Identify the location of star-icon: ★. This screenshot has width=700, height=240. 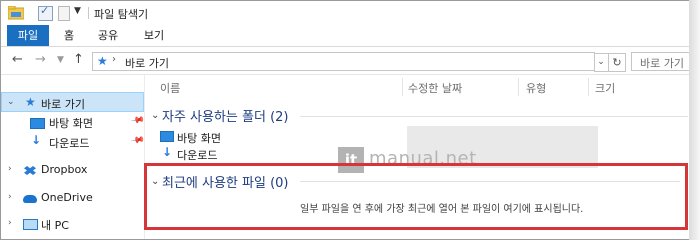
(30, 102).